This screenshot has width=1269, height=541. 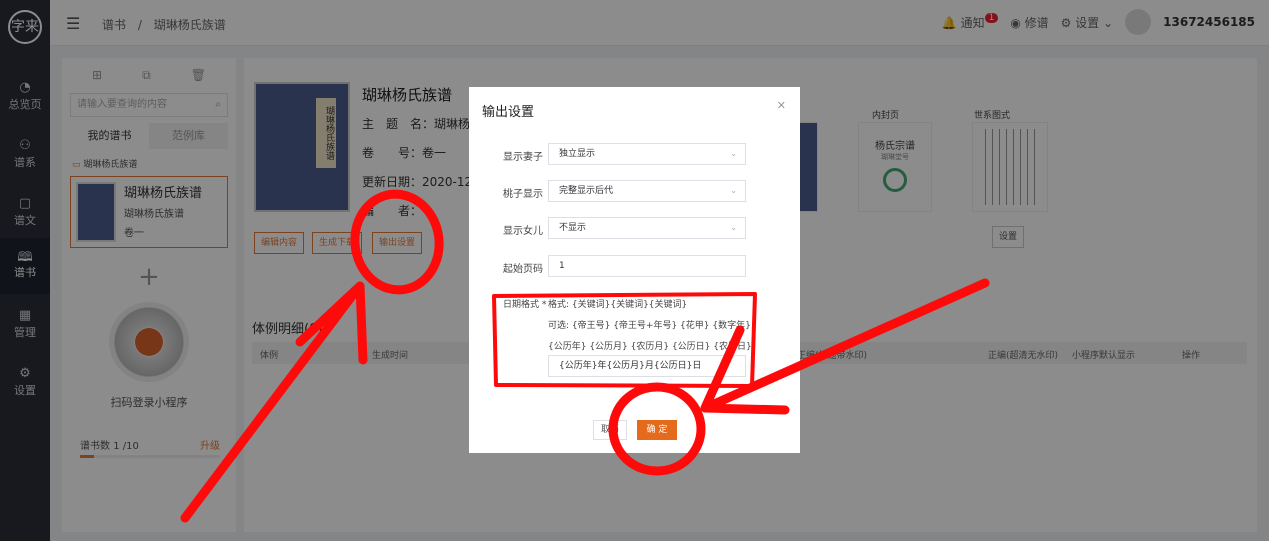 What do you see at coordinates (647, 266) in the screenshot?
I see `start-page-input: 1` at bounding box center [647, 266].